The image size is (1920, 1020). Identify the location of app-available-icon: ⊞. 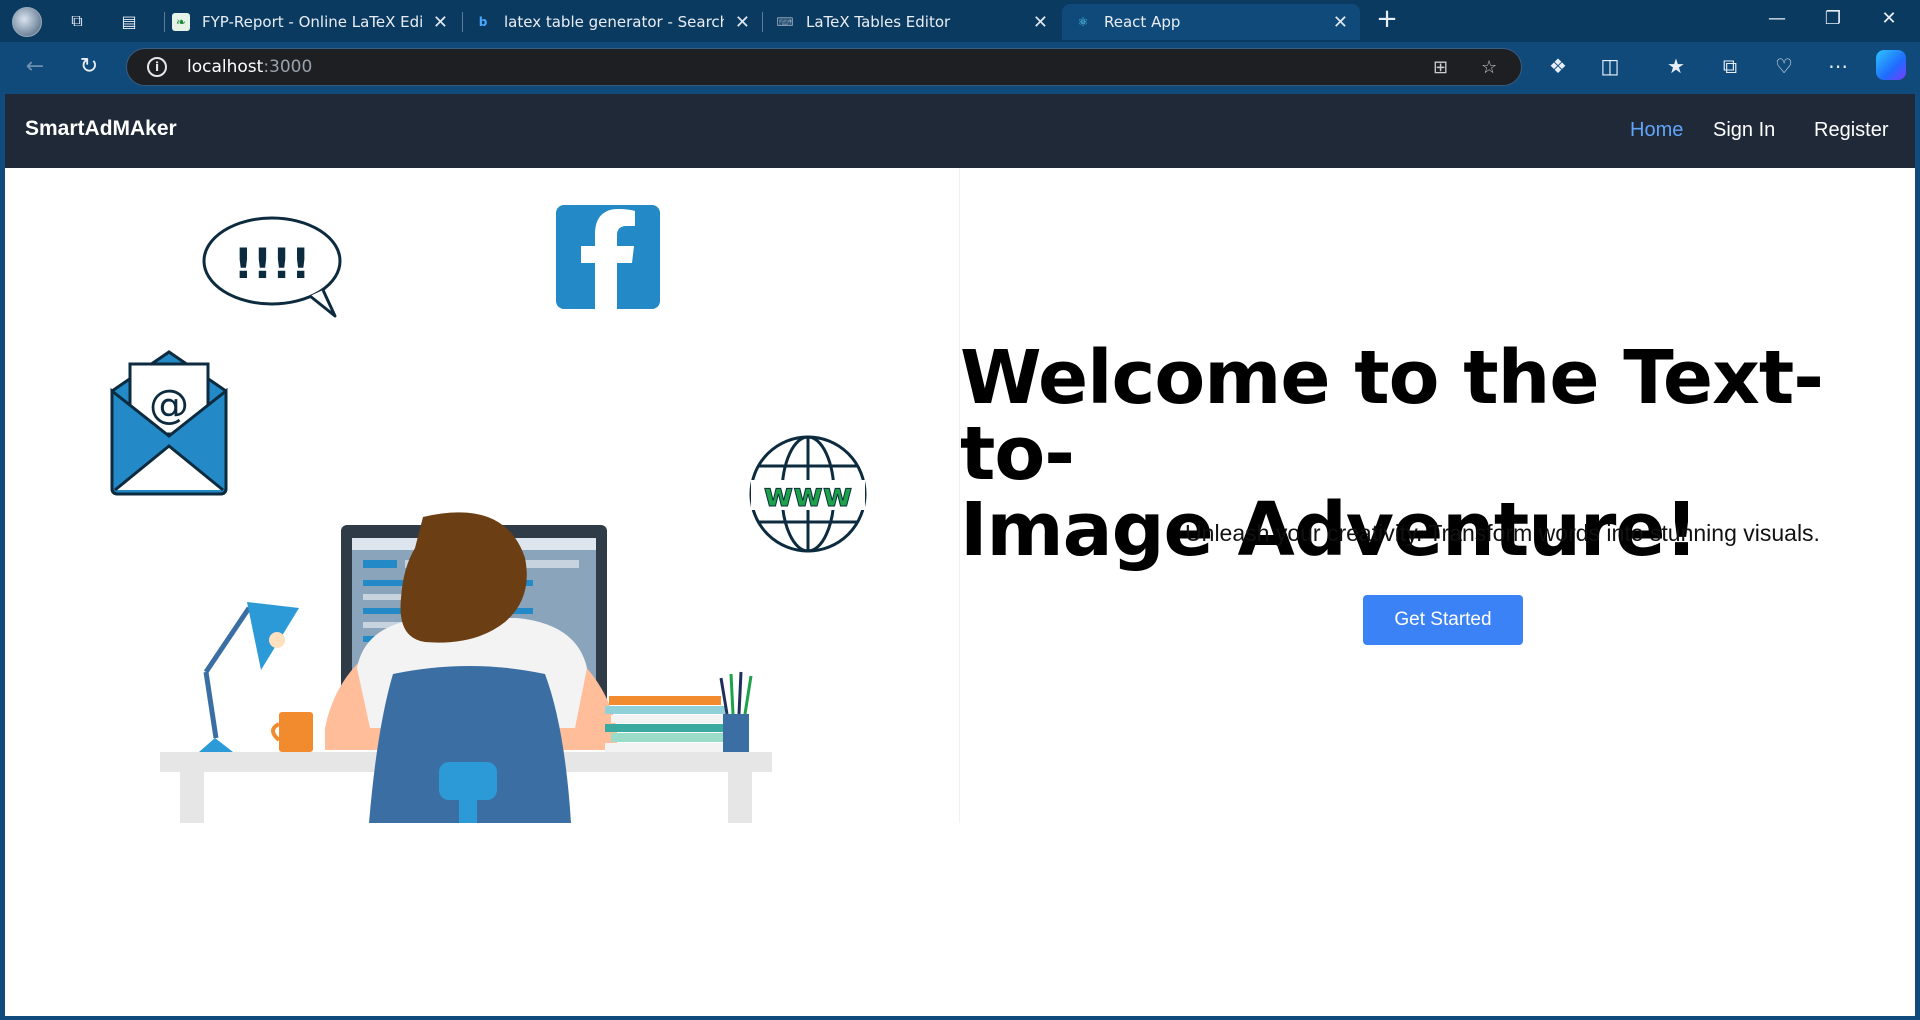
(1440, 67).